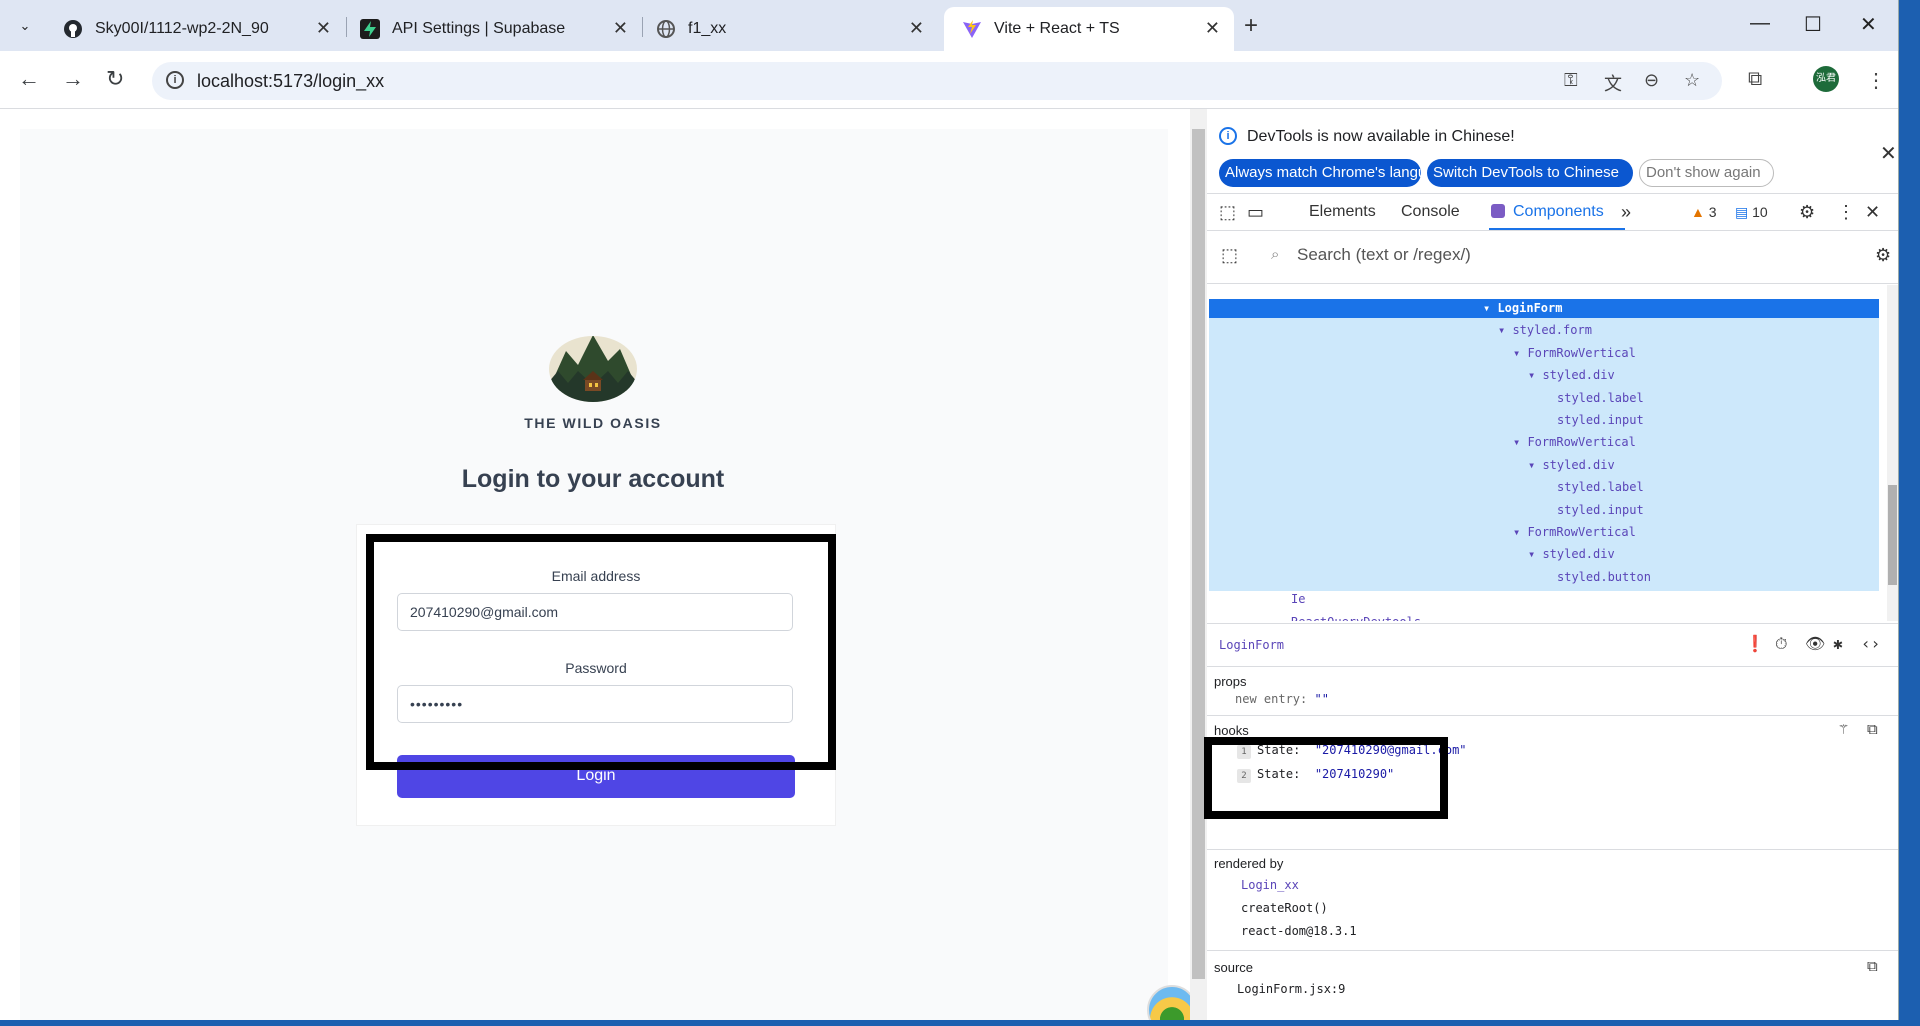  What do you see at coordinates (1706, 173) in the screenshot?
I see `dont-show-again-button: Don't show again` at bounding box center [1706, 173].